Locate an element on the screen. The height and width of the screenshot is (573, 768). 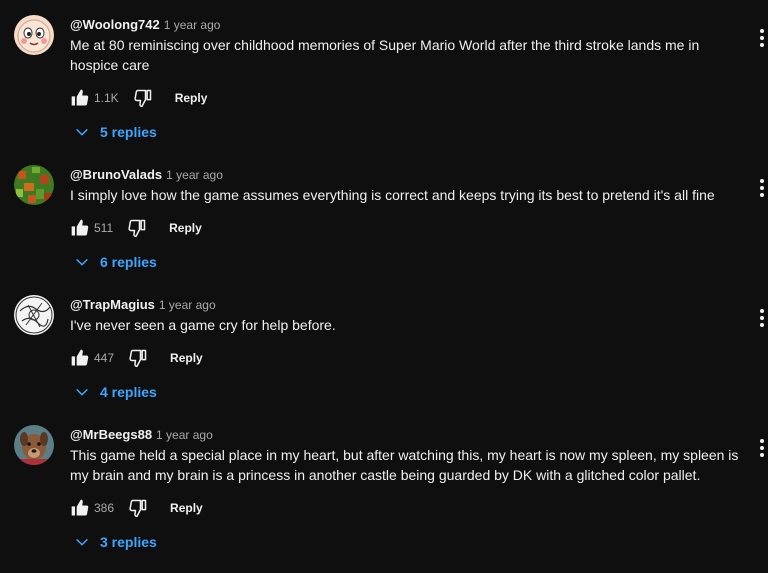
comment-header: @MrBeegs88 1 year ago is located at coordinates (141, 435).